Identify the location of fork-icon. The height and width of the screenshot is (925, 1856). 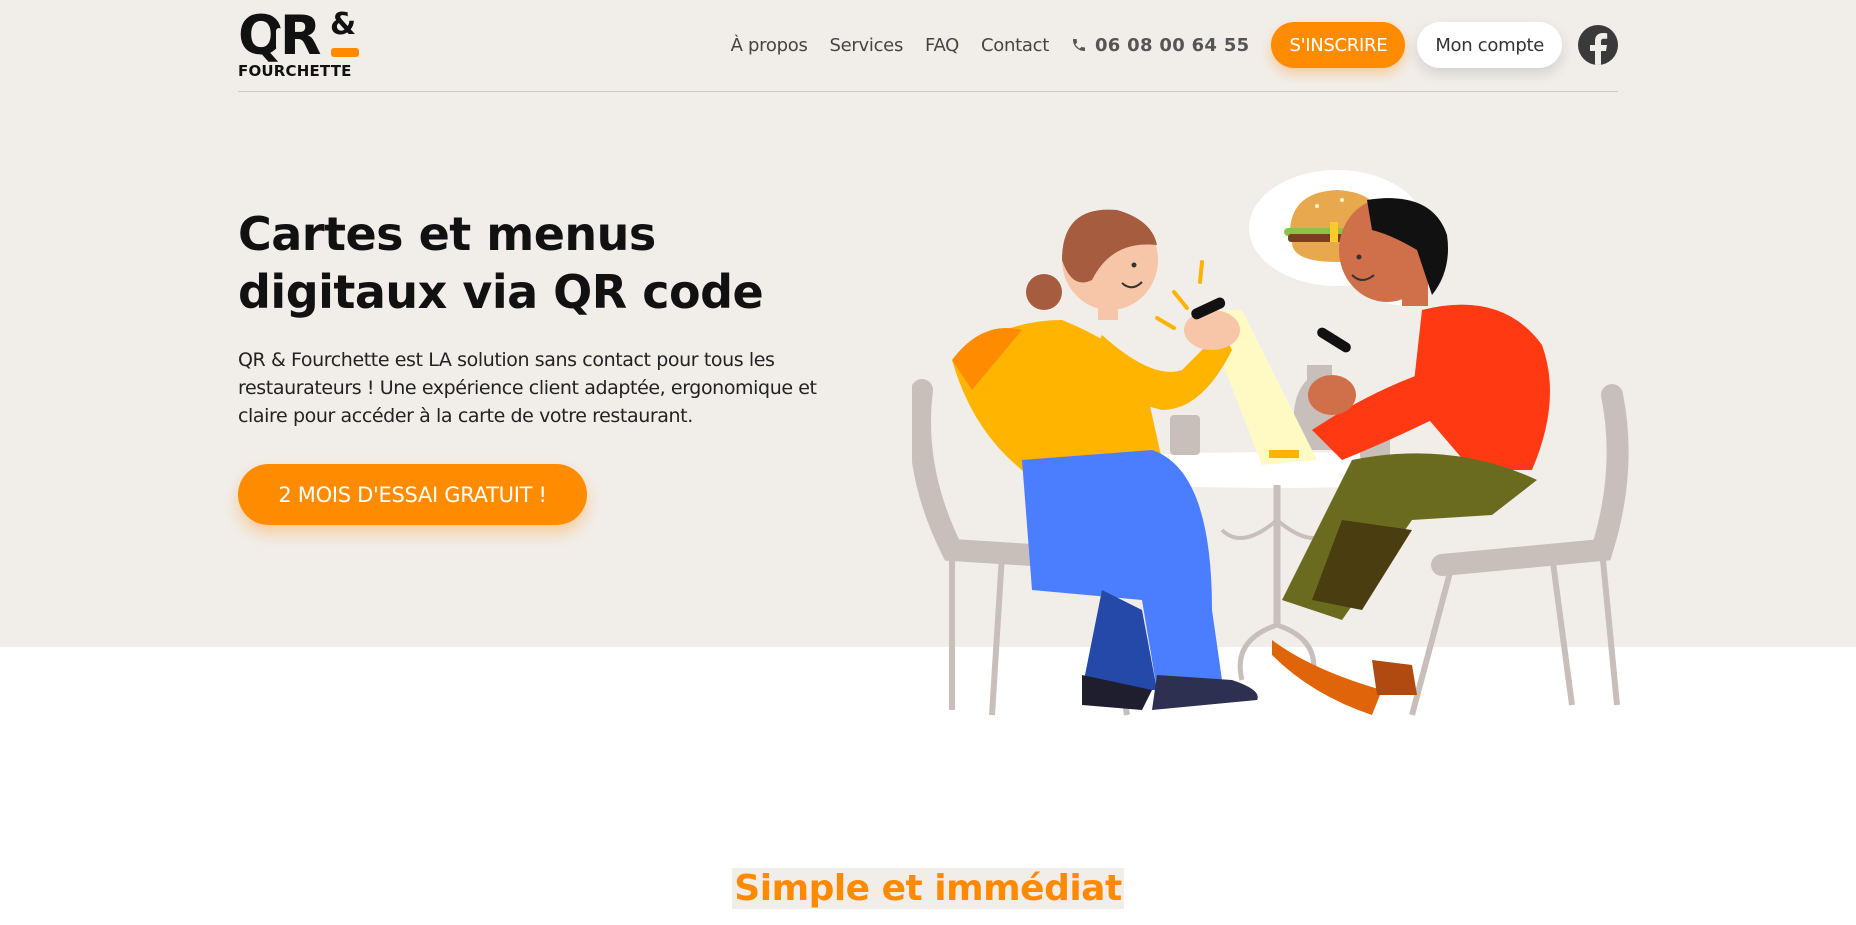
(279, 39).